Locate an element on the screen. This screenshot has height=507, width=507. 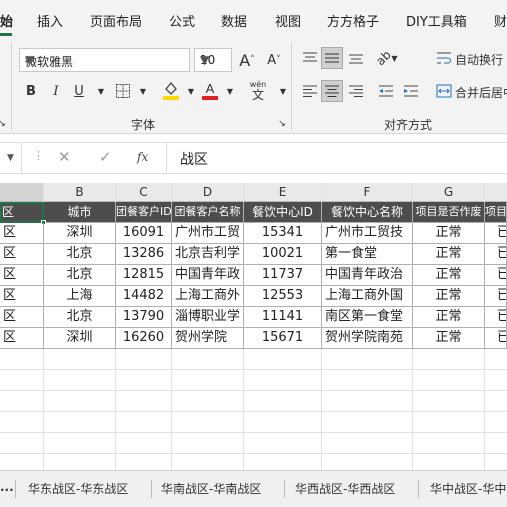
font-shrink-button: A ˅ is located at coordinates (274, 60).